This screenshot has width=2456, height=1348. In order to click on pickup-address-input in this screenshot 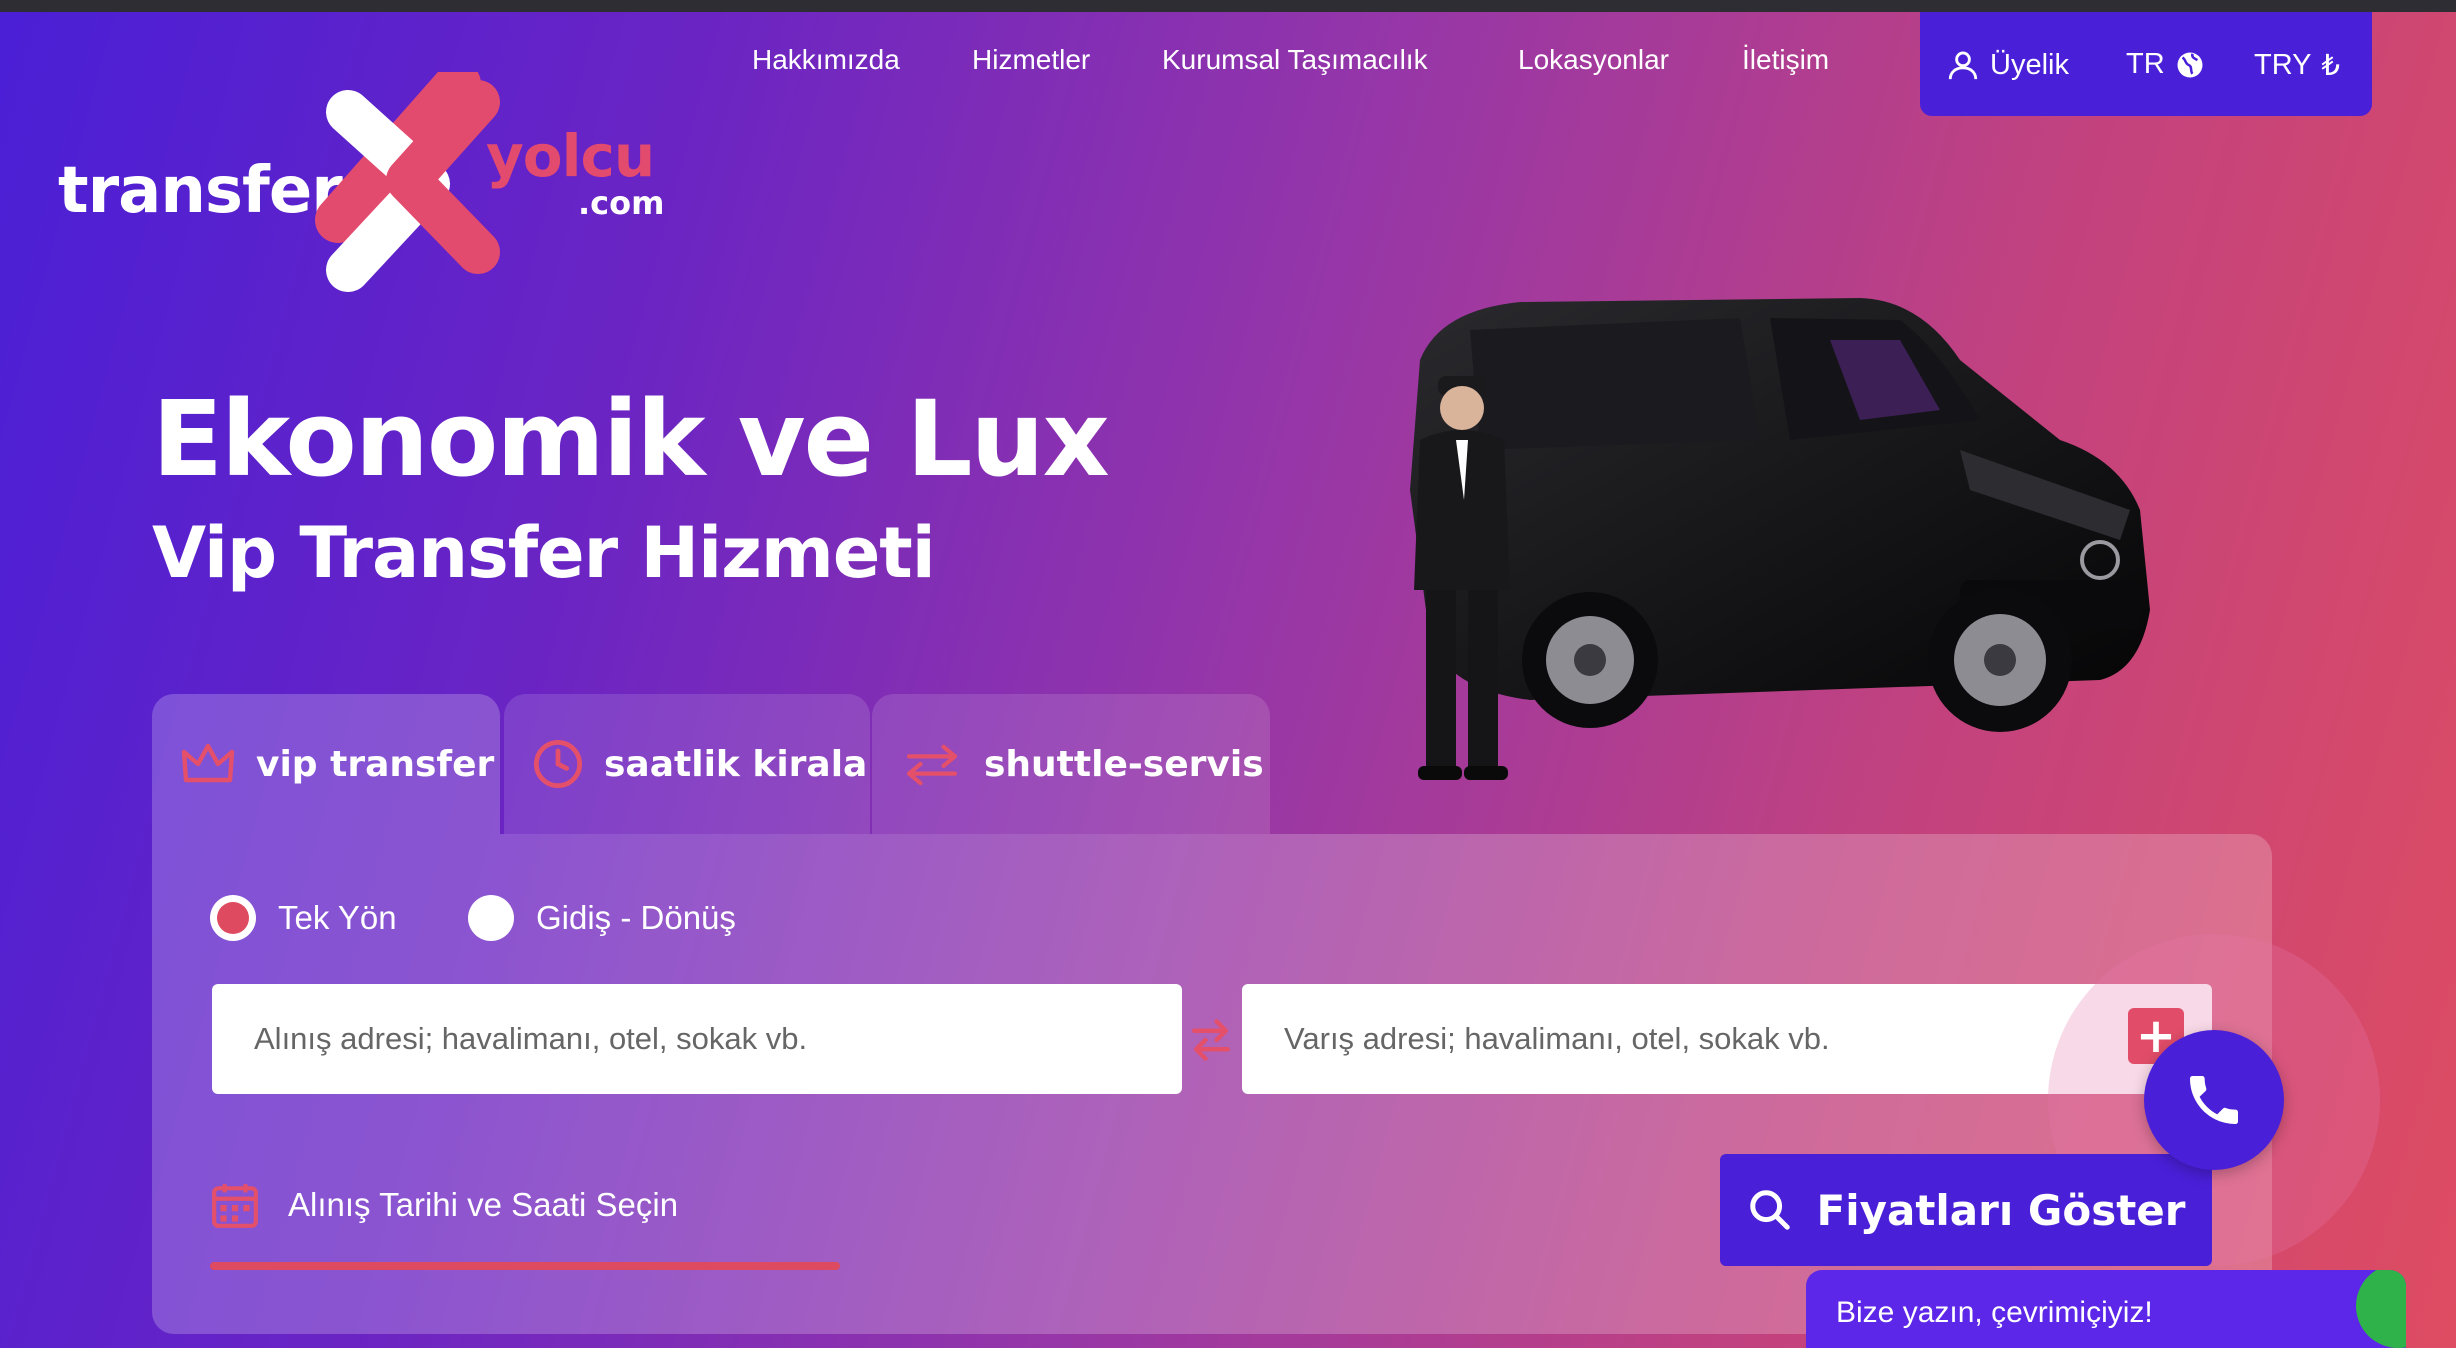, I will do `click(717, 1039)`.